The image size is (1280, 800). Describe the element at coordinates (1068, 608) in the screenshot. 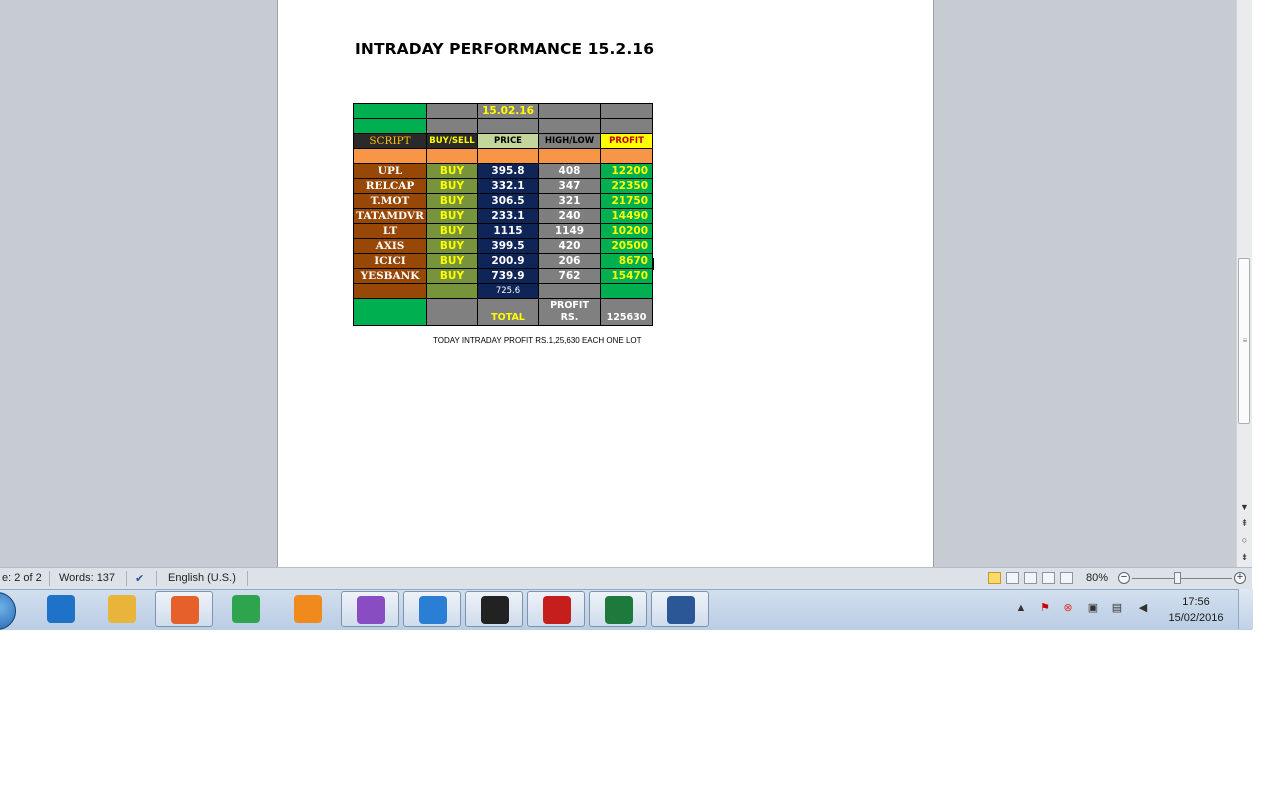

I see `security-icon: ⊗` at that location.